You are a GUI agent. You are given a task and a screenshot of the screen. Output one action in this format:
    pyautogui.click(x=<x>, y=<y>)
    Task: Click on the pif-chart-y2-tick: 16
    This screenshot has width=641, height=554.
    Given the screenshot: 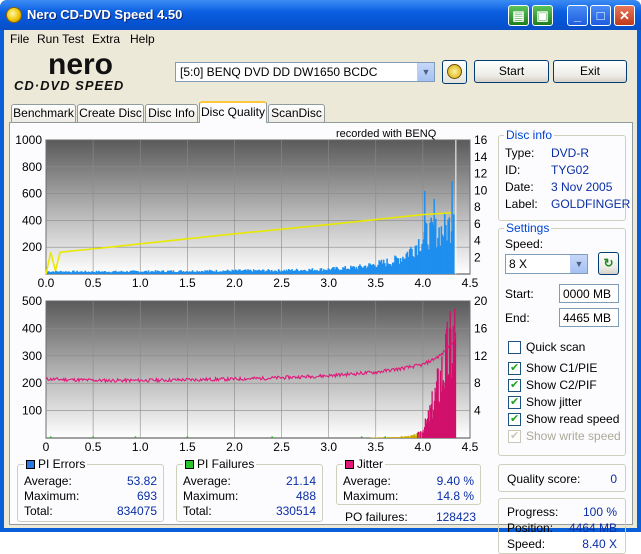 What is the action you would take?
    pyautogui.click(x=481, y=328)
    